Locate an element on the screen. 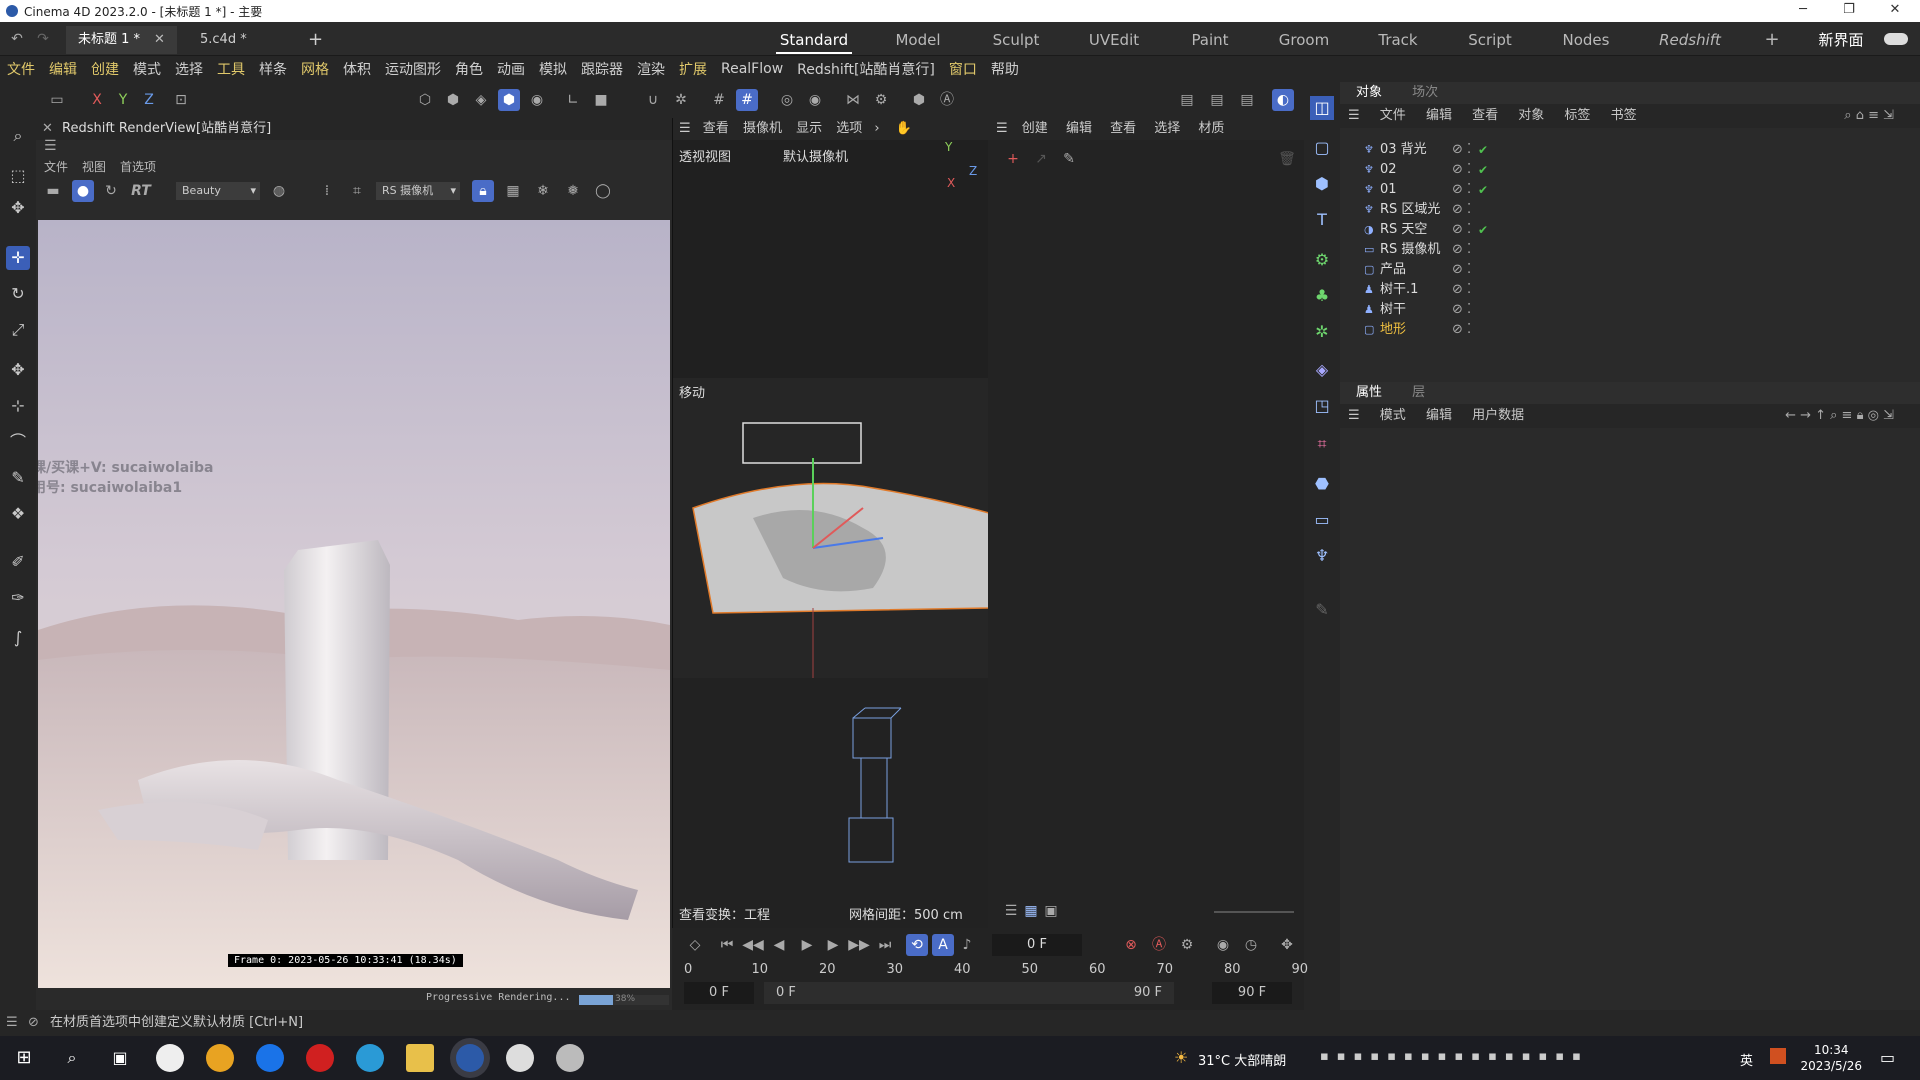 The height and width of the screenshot is (1080, 1920). interactive-render-icon: ◐ is located at coordinates (1283, 100).